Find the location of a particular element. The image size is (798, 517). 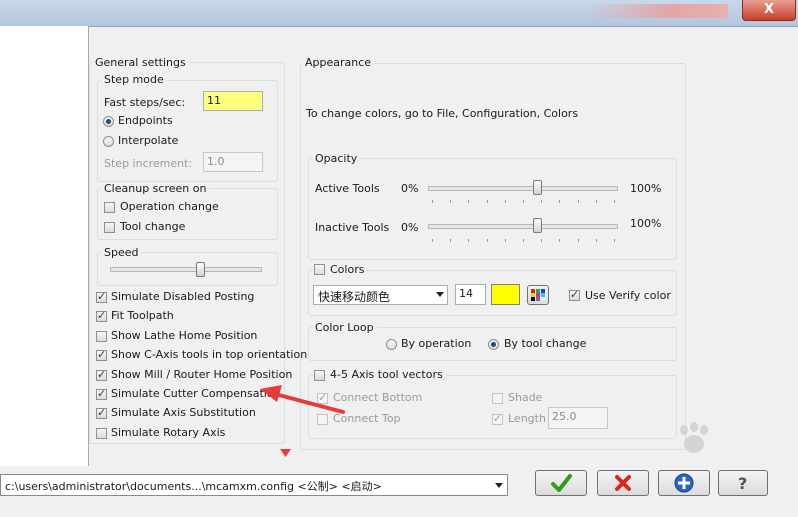

cancel-button is located at coordinates (623, 483).